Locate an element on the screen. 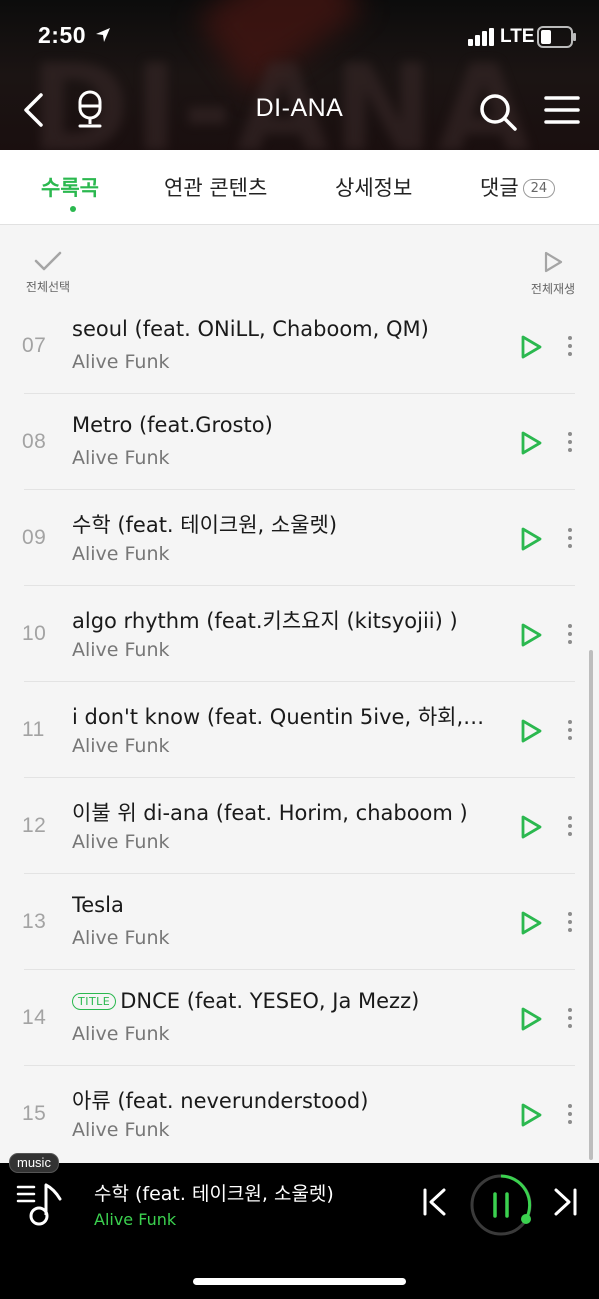  music-mode-tag: music is located at coordinates (34, 1163).